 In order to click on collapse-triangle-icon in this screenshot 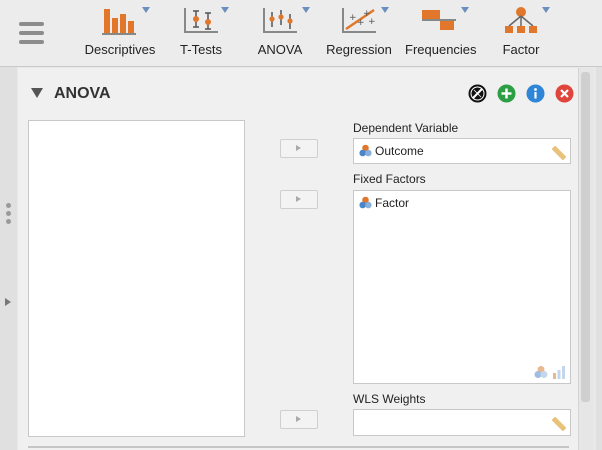, I will do `click(37, 93)`.